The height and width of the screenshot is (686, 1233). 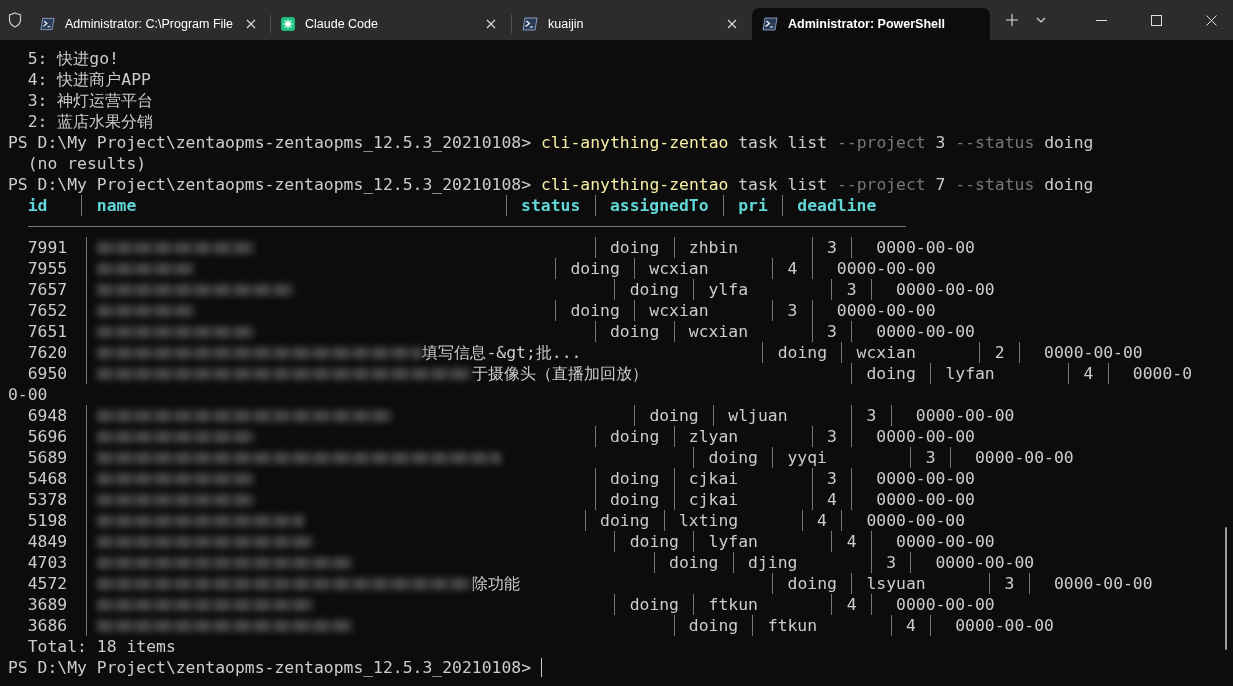 I want to click on terminal-tab: Claude Code, so click(x=390, y=24).